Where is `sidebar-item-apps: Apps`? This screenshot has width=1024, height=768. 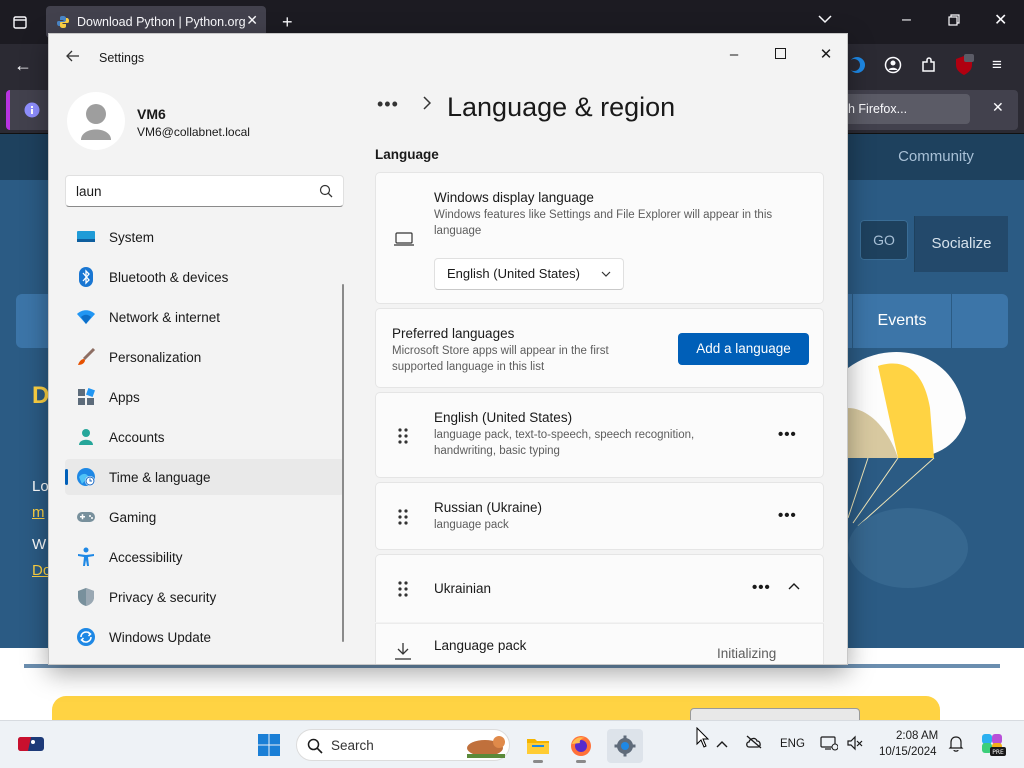
sidebar-item-apps: Apps is located at coordinates (204, 397).